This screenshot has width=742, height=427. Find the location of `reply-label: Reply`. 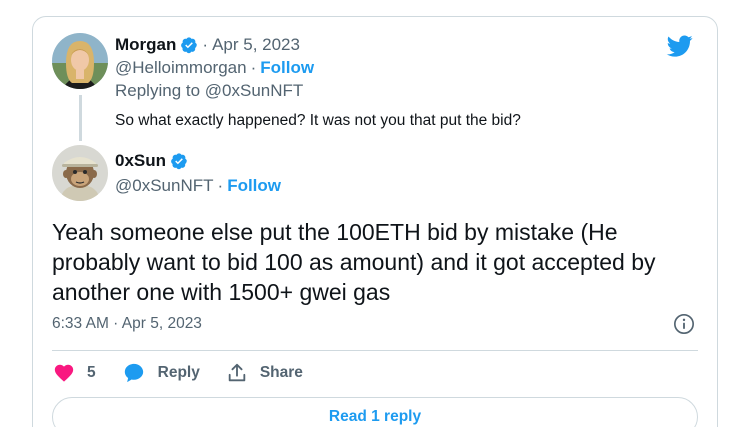

reply-label: Reply is located at coordinates (178, 372).